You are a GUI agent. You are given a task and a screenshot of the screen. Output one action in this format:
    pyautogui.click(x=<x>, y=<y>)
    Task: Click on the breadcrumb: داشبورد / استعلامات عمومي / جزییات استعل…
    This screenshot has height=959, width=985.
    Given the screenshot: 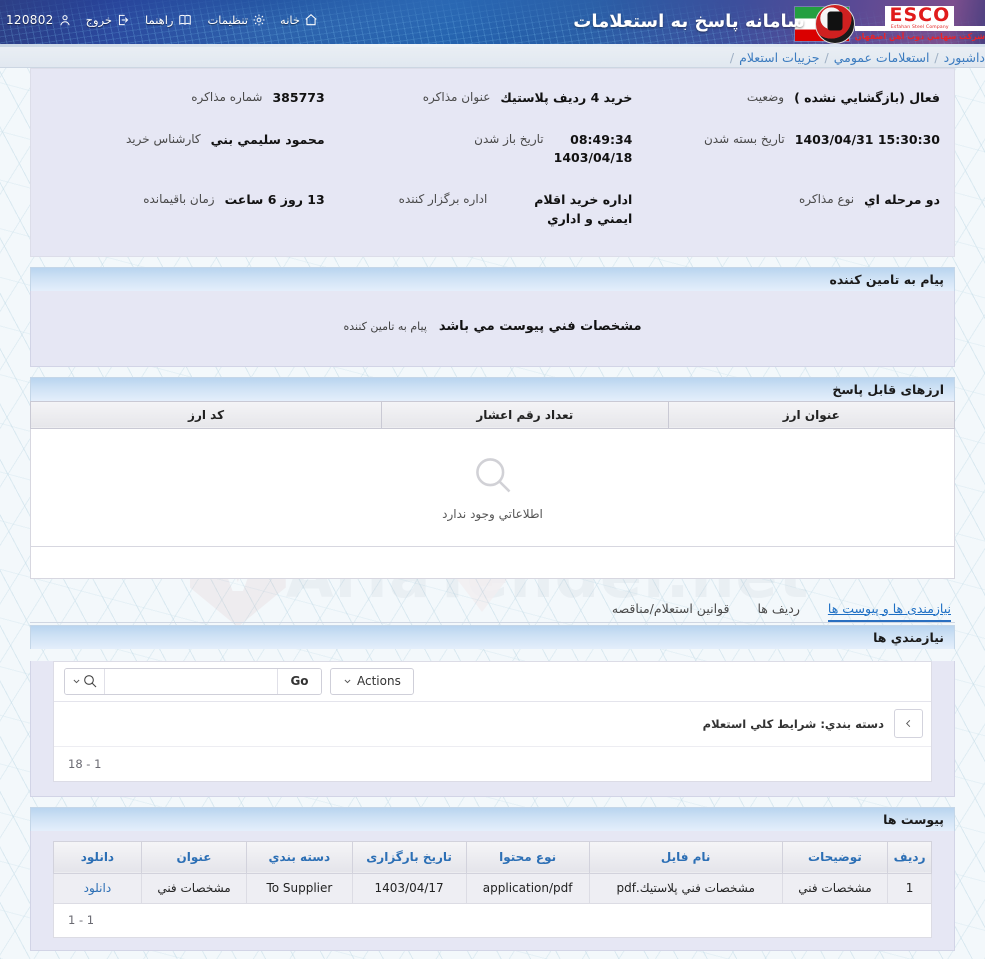 What is the action you would take?
    pyautogui.click(x=492, y=57)
    